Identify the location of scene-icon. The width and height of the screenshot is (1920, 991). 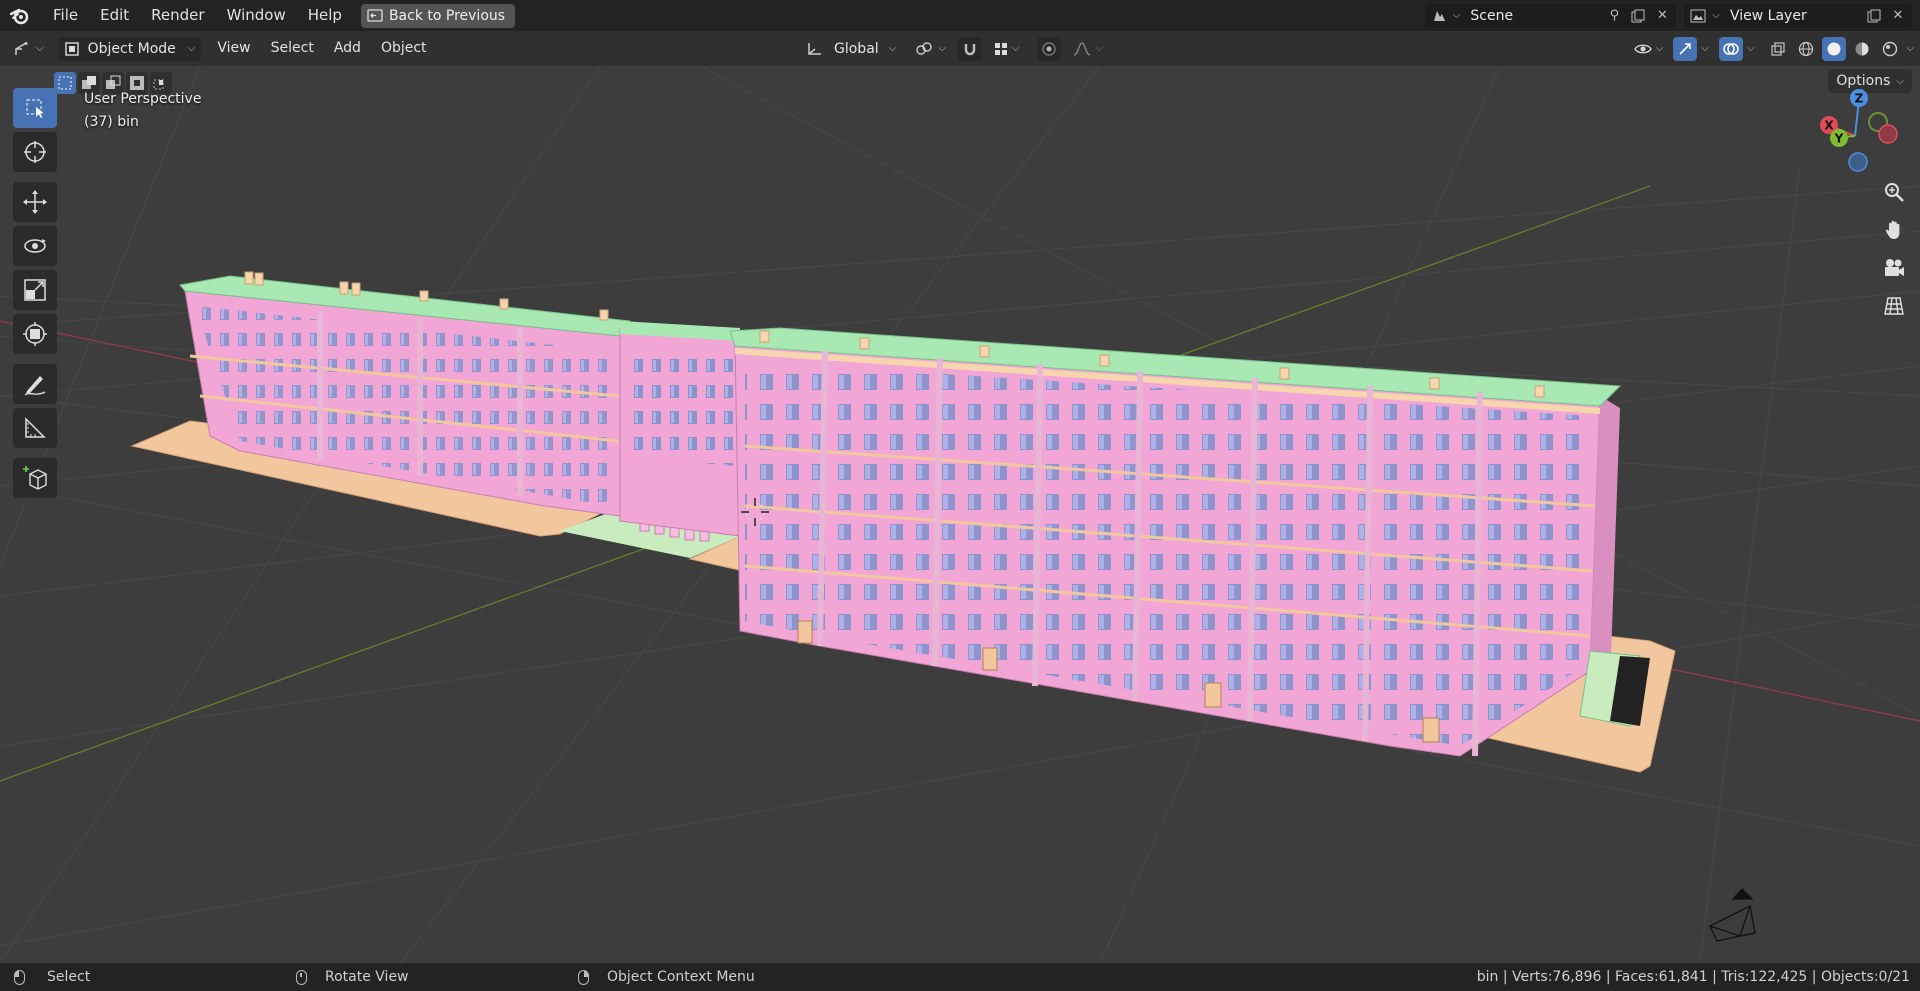
(1439, 16).